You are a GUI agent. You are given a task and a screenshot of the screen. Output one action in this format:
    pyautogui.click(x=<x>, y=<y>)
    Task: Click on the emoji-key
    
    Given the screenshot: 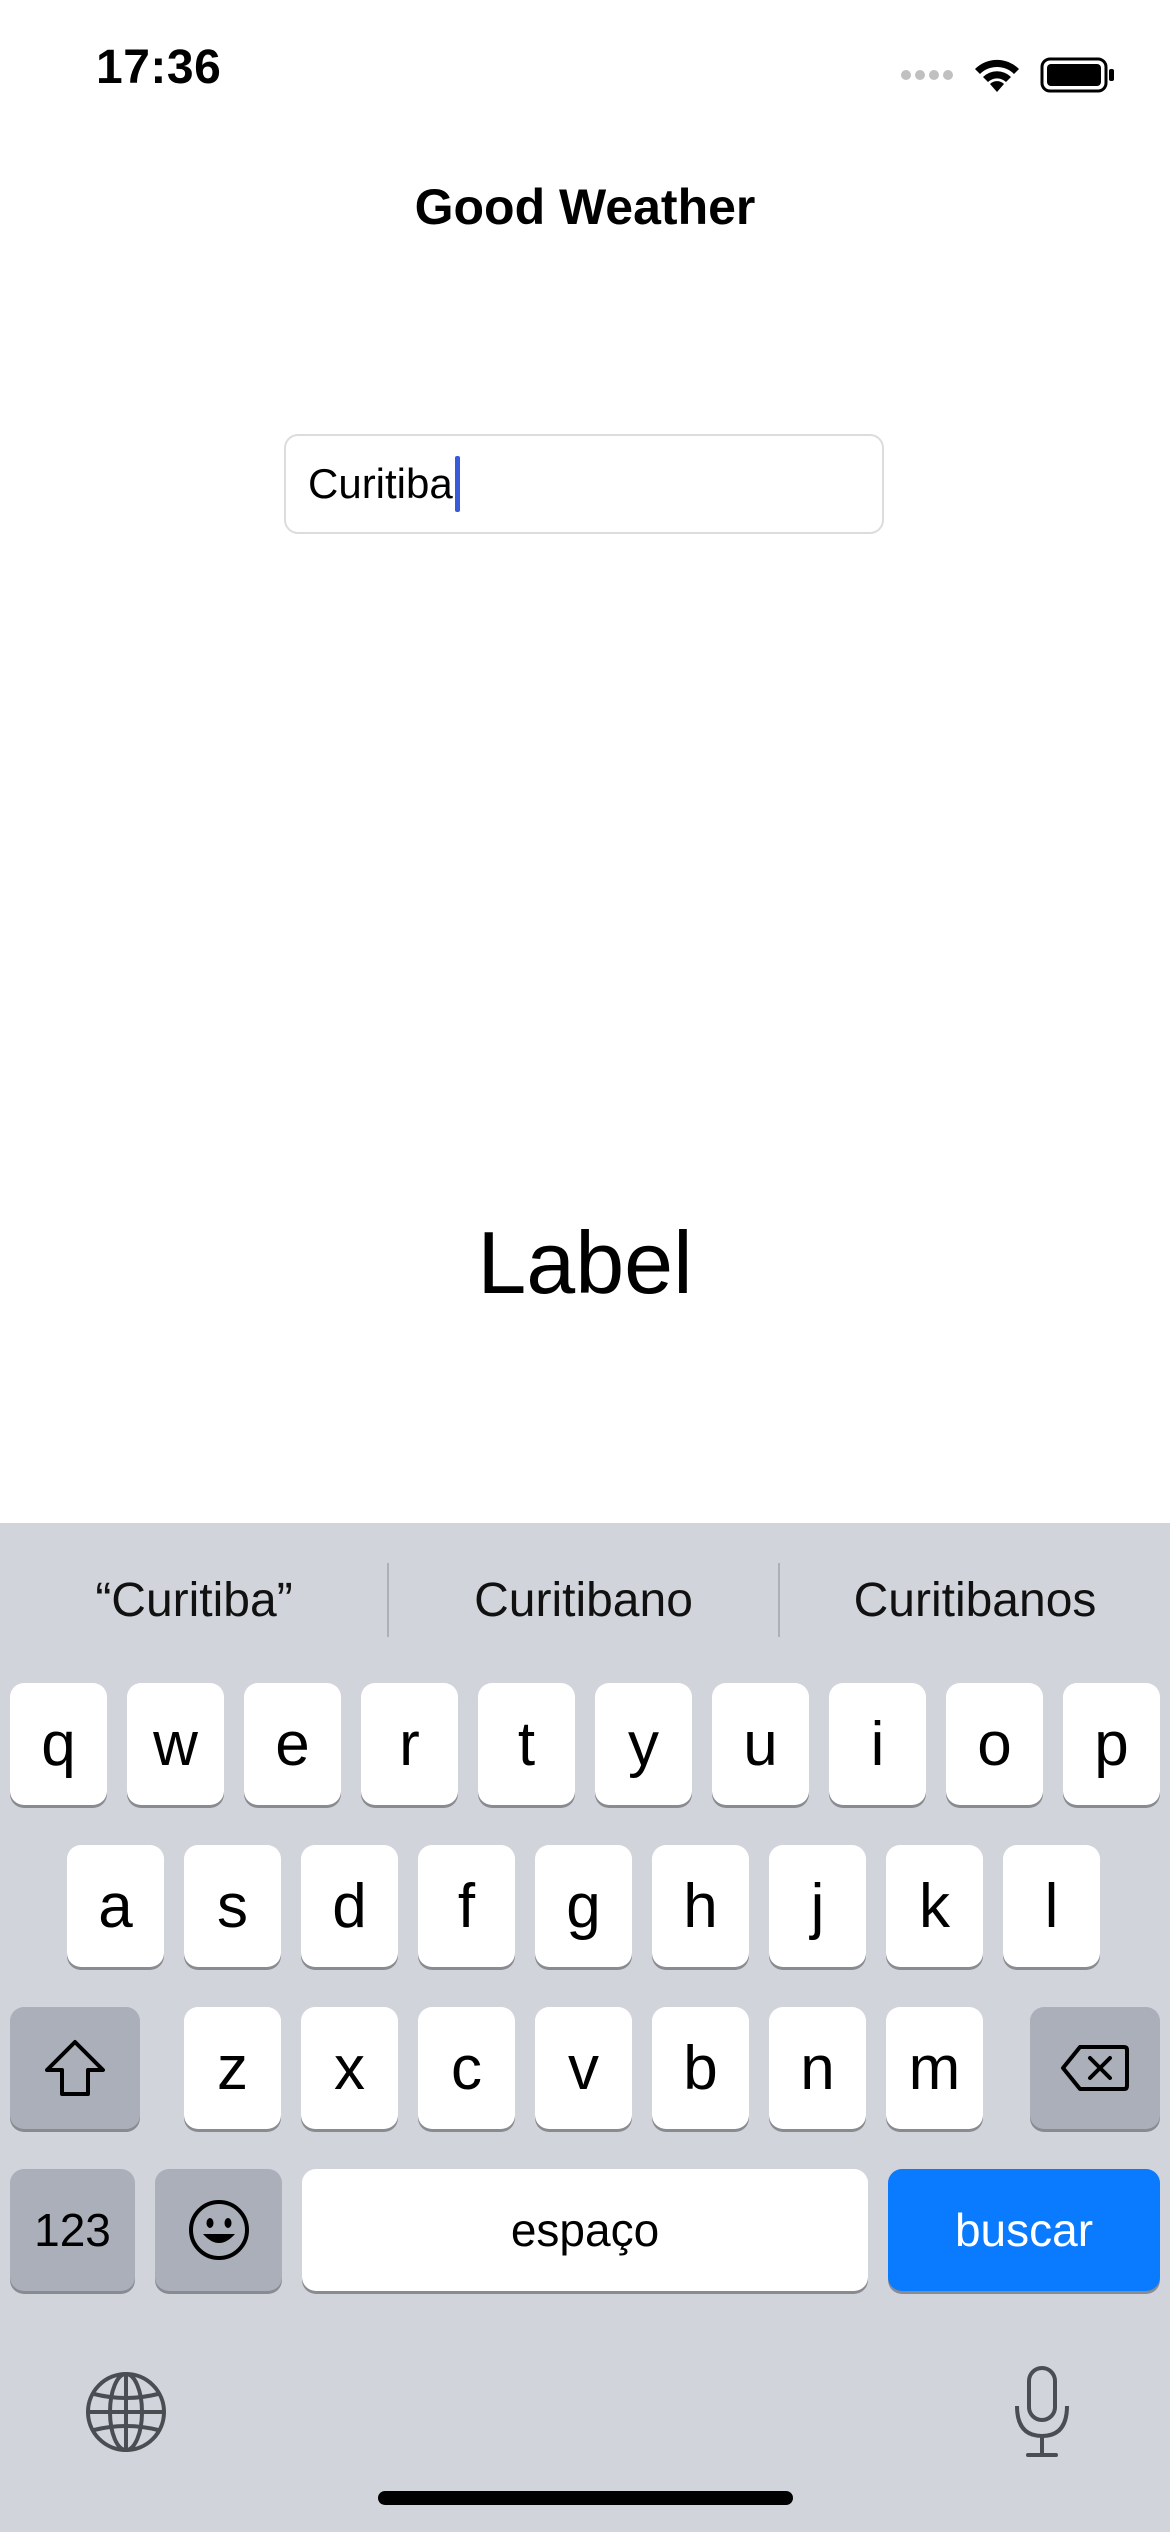 What is the action you would take?
    pyautogui.click(x=218, y=2230)
    